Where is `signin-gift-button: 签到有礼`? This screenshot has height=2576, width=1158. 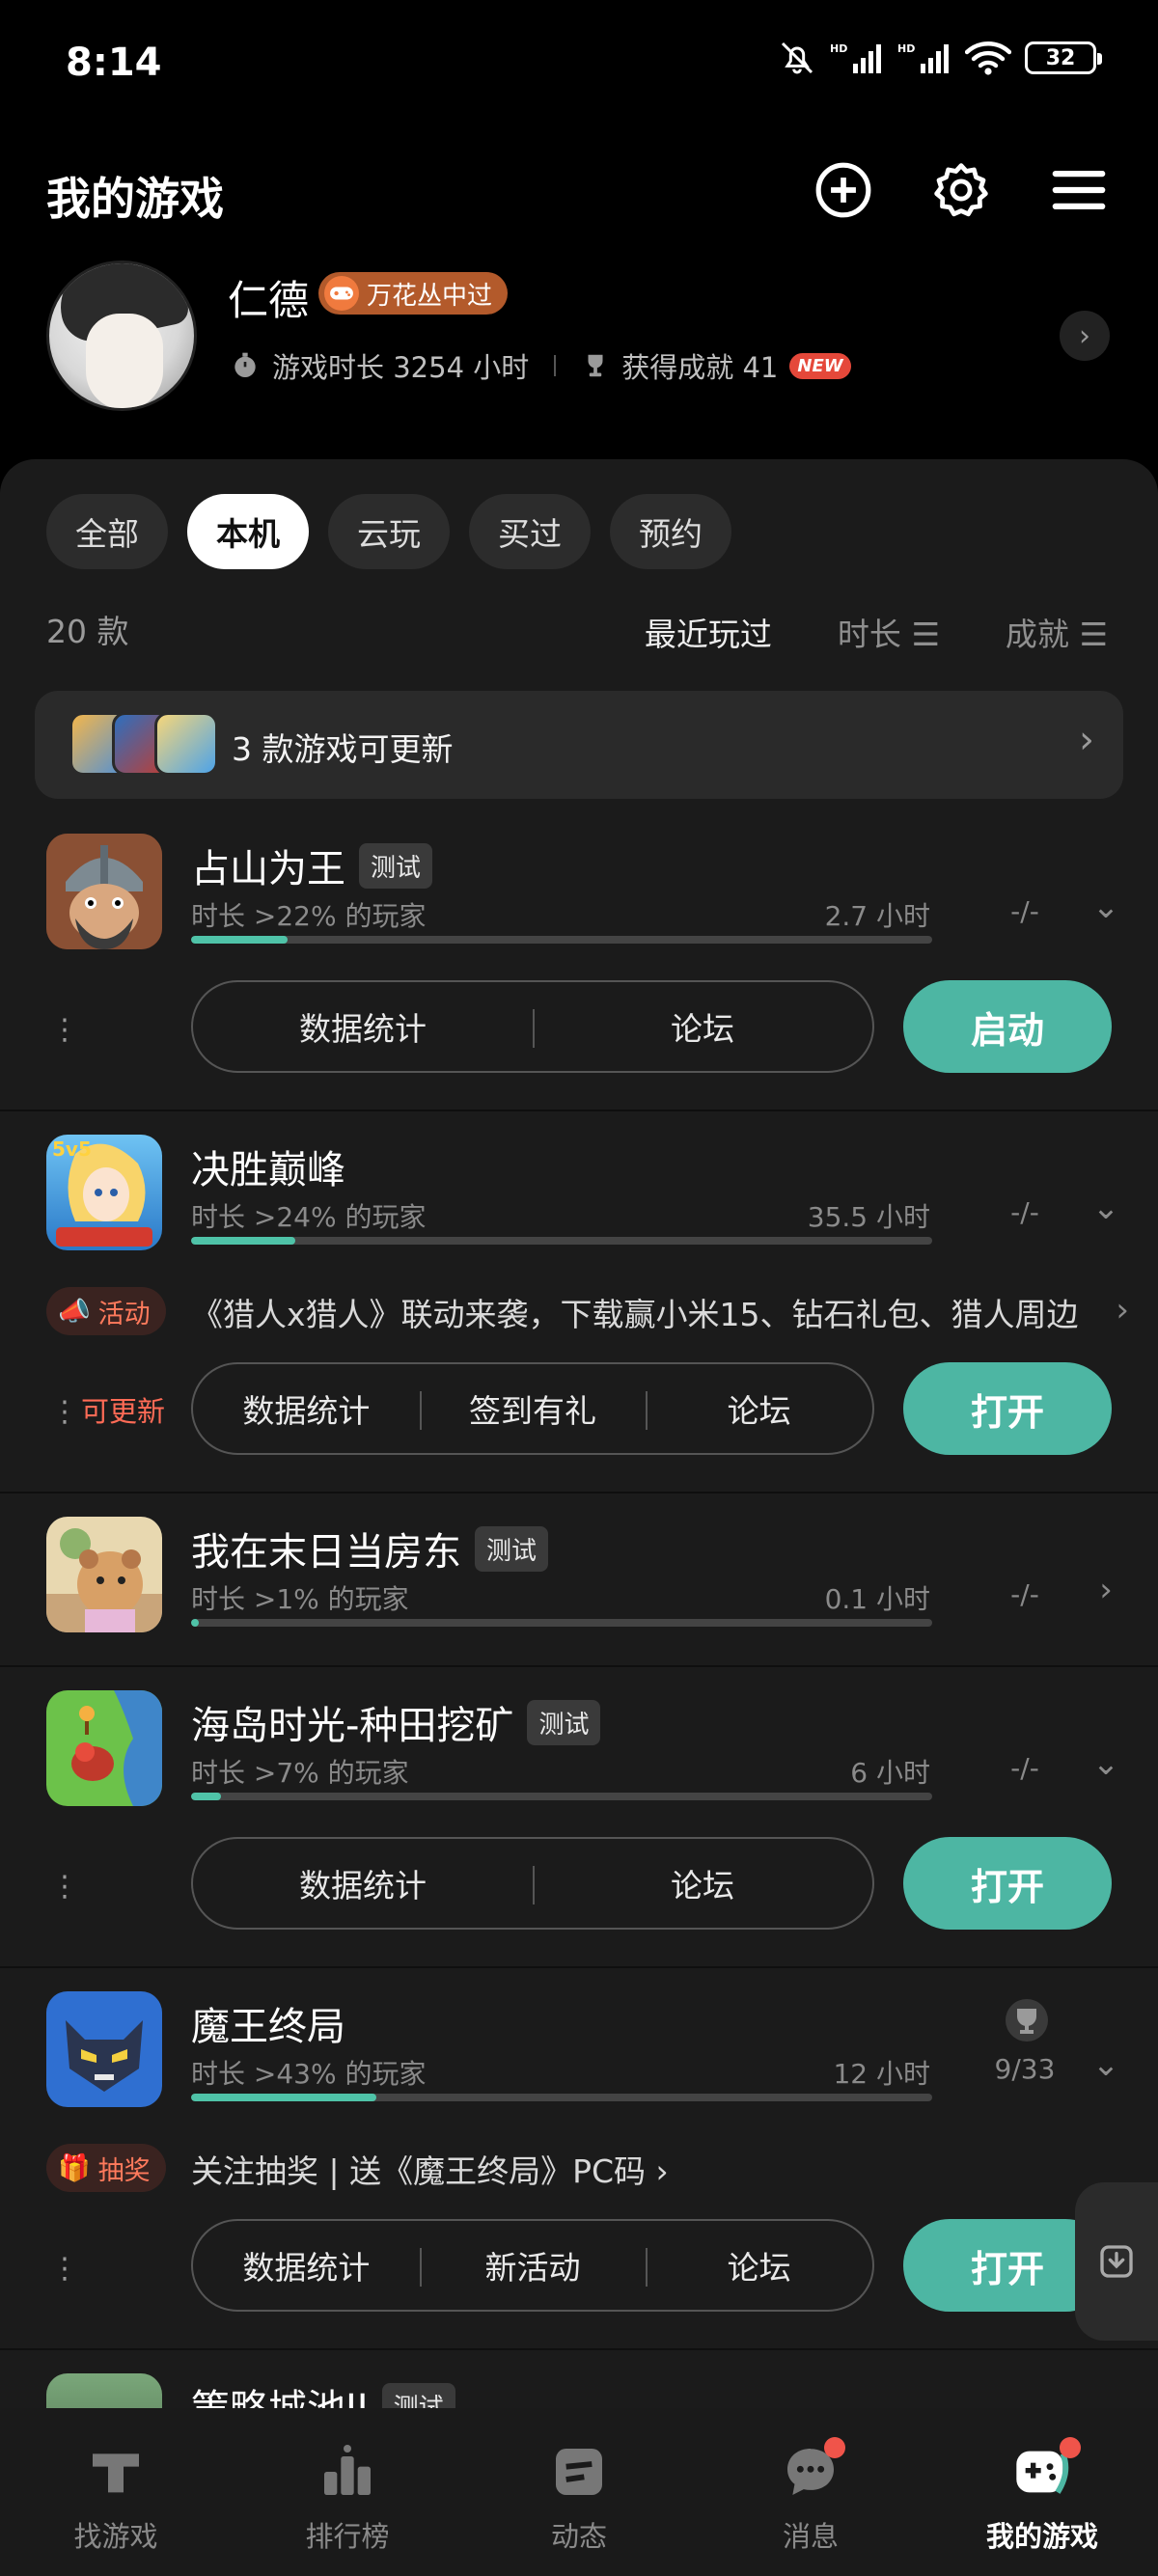 signin-gift-button: 签到有礼 is located at coordinates (533, 1409).